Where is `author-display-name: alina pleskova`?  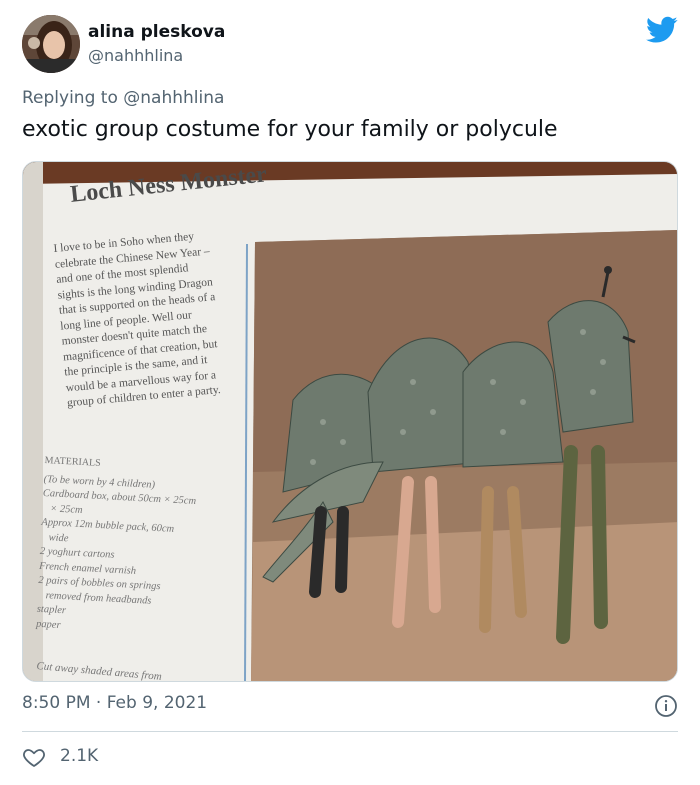
author-display-name: alina pleskova is located at coordinates (156, 32).